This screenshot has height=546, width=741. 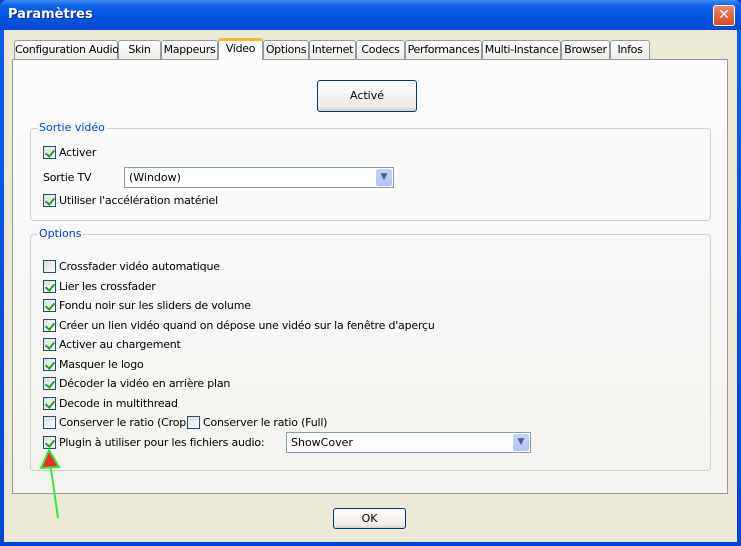 What do you see at coordinates (50, 458) in the screenshot?
I see `arrow-head` at bounding box center [50, 458].